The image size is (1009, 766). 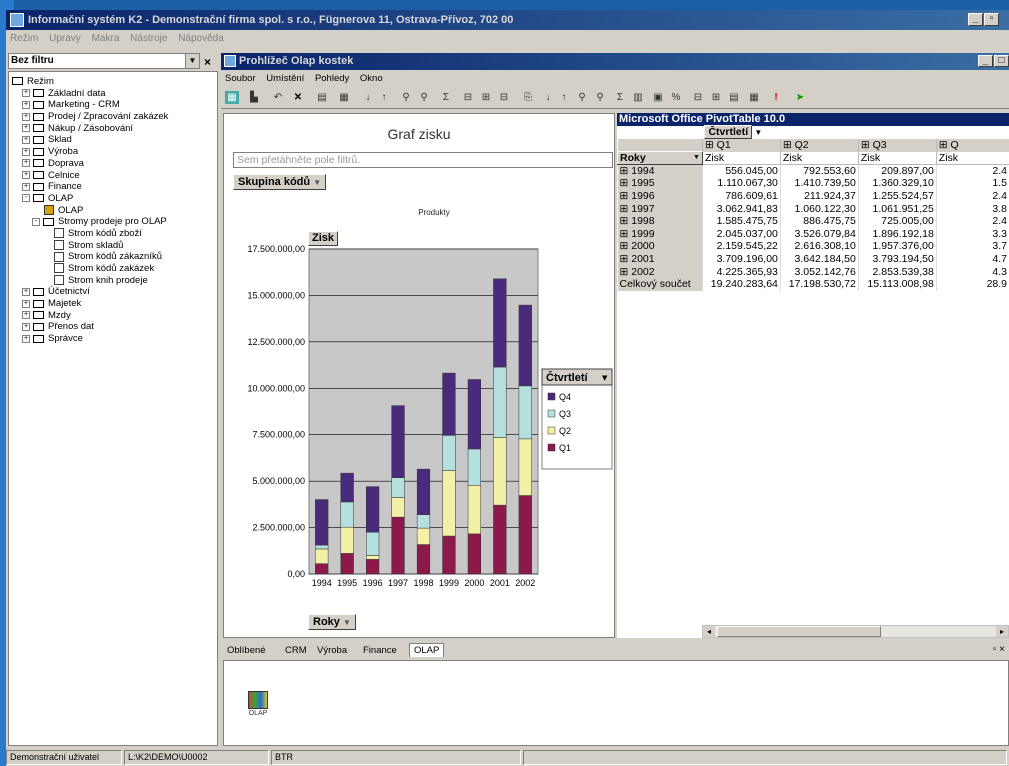 What do you see at coordinates (114, 246) in the screenshot?
I see `tree-item: Strom skladů` at bounding box center [114, 246].